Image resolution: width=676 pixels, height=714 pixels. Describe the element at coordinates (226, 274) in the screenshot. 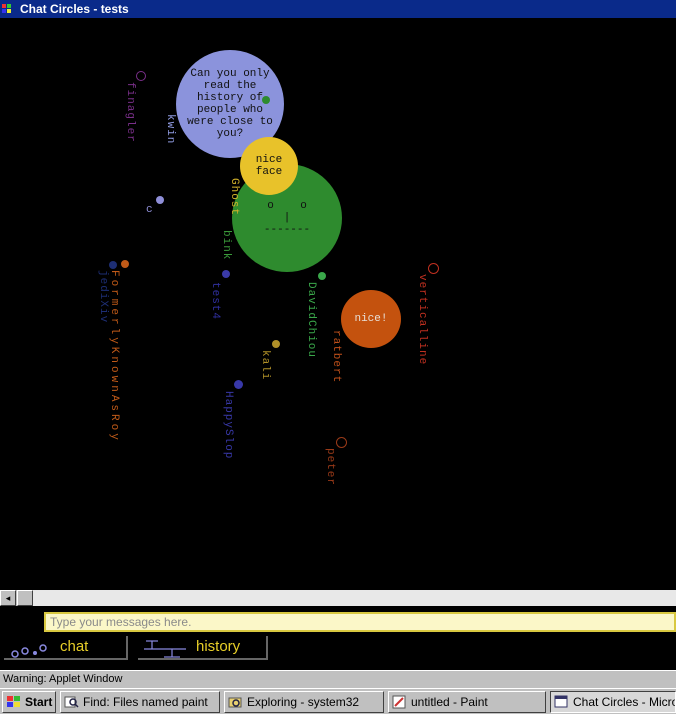

I see `user-circle-bink` at that location.